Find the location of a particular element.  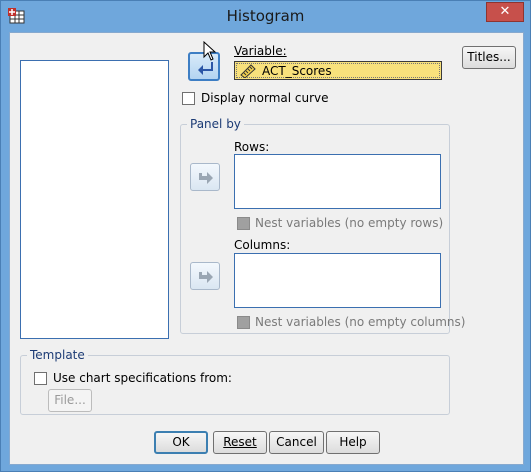

display-normal-curve-checkbox is located at coordinates (188, 98).